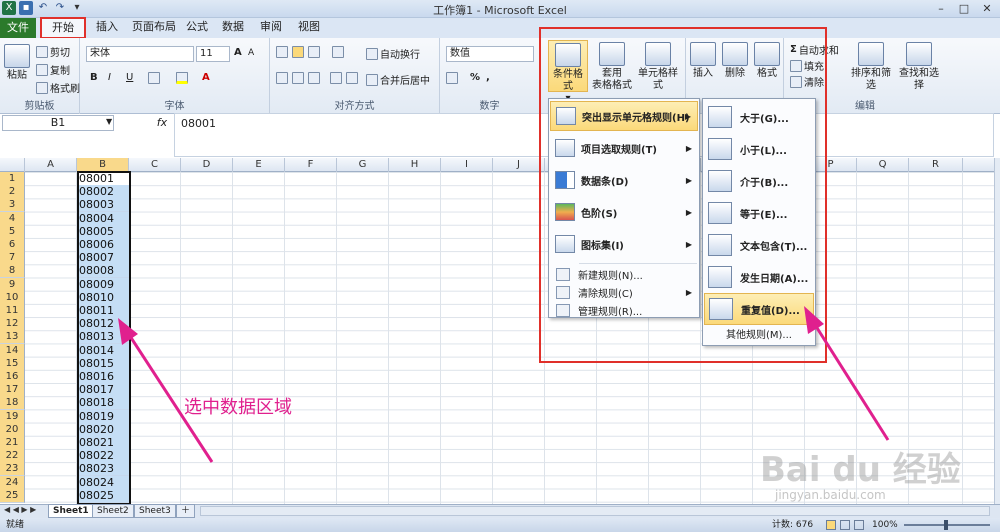 The image size is (1000, 532). I want to click on arrow-to-selection, so click(166, 390).